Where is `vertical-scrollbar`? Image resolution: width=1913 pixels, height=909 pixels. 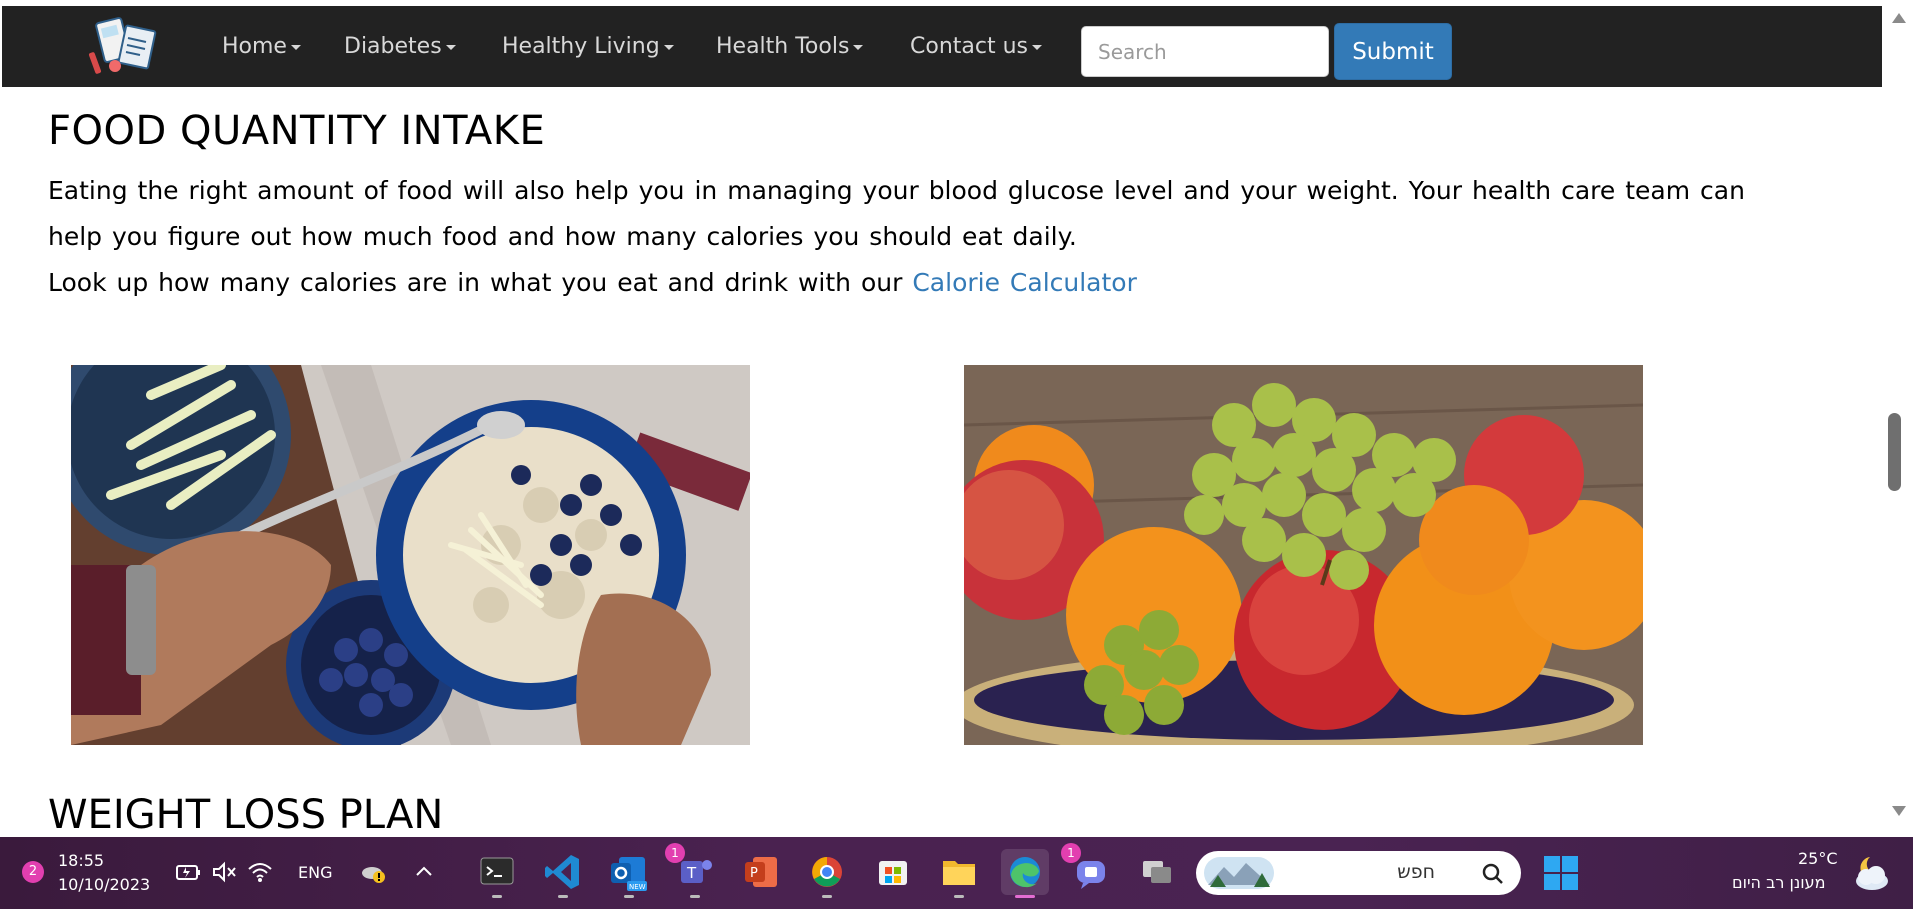
vertical-scrollbar is located at coordinates (1899, 418).